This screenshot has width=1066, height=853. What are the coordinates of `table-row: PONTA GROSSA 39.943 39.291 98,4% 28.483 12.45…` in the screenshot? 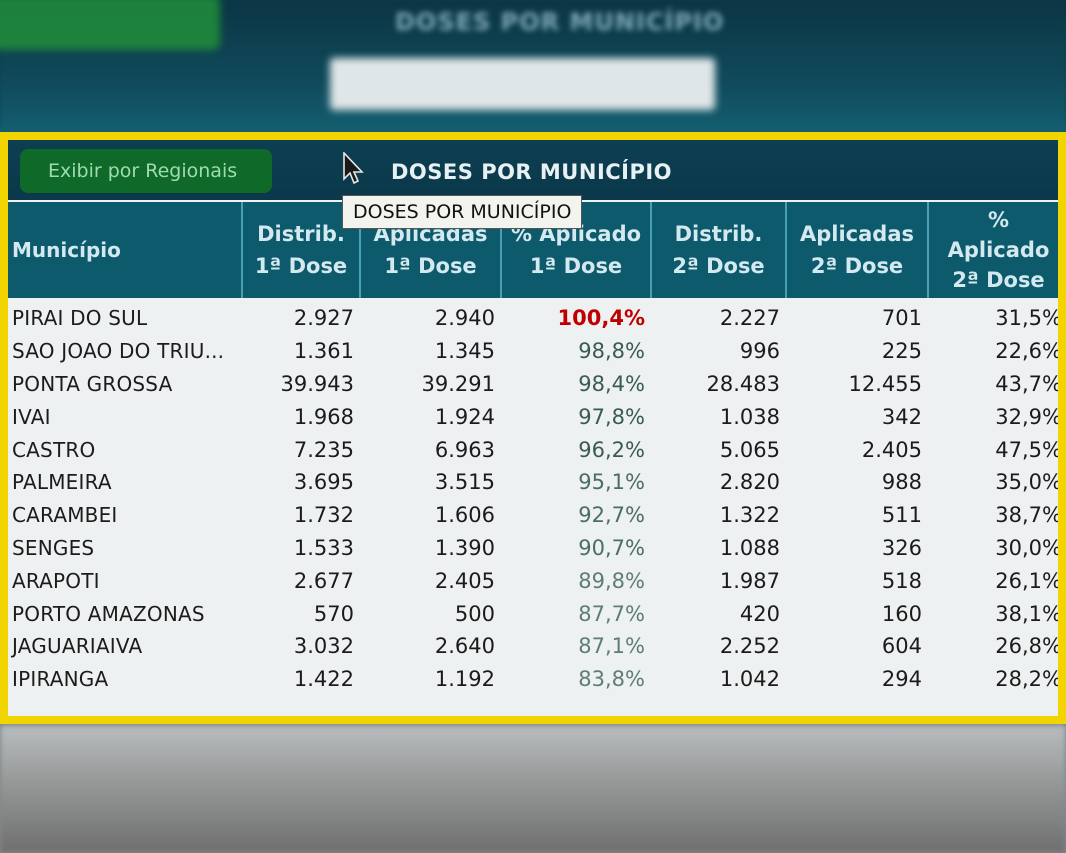 It's located at (535, 384).